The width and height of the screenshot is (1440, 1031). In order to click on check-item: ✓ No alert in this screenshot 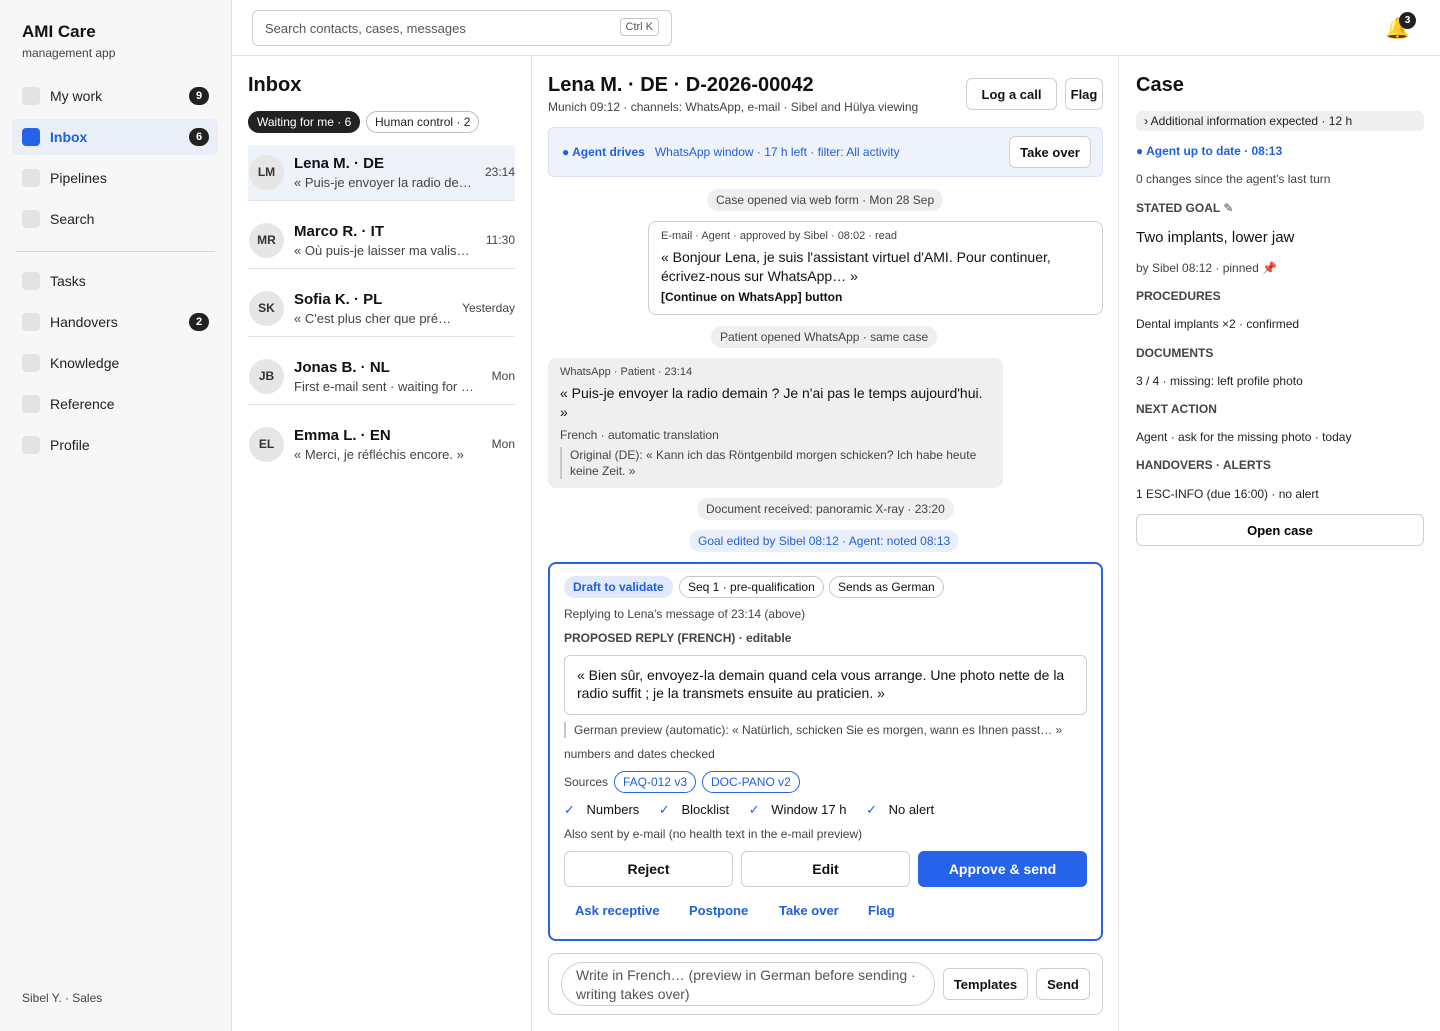, I will do `click(904, 809)`.